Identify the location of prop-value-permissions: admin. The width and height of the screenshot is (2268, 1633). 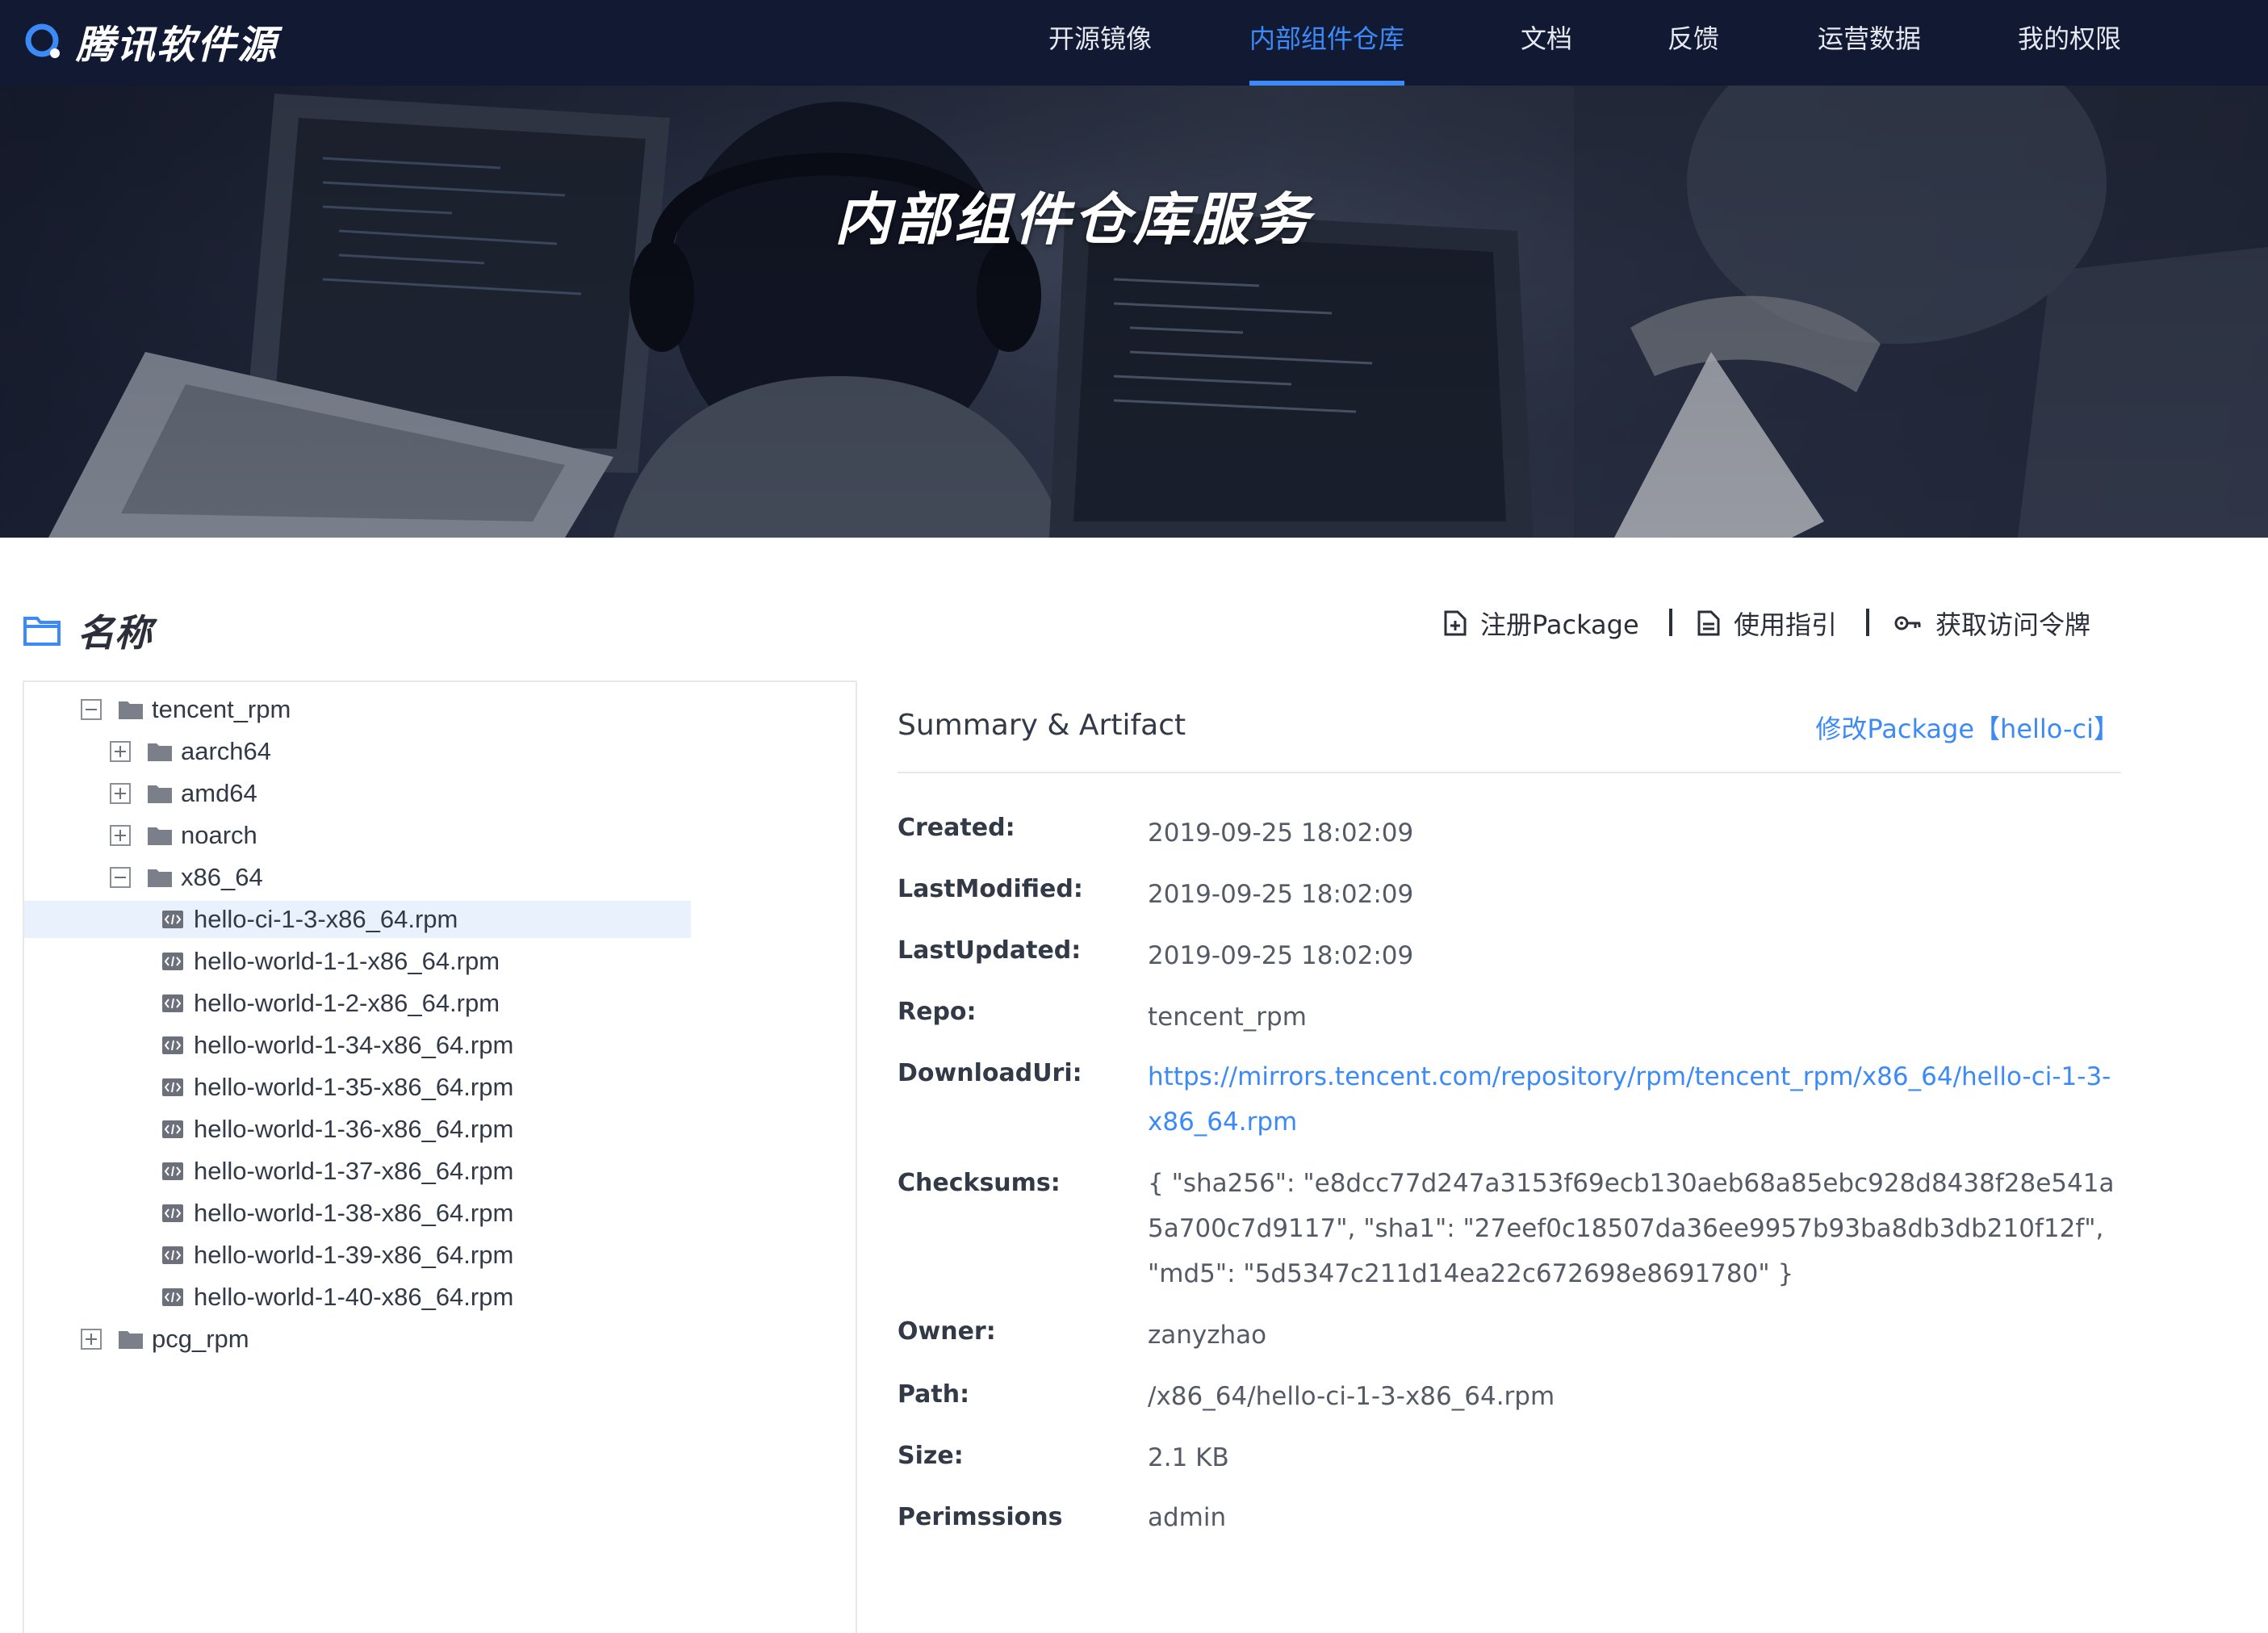
(1187, 1517).